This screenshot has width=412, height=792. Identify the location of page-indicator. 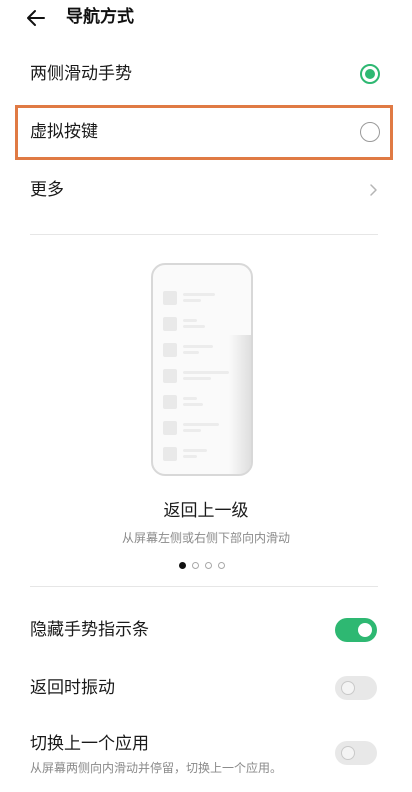
(204, 566).